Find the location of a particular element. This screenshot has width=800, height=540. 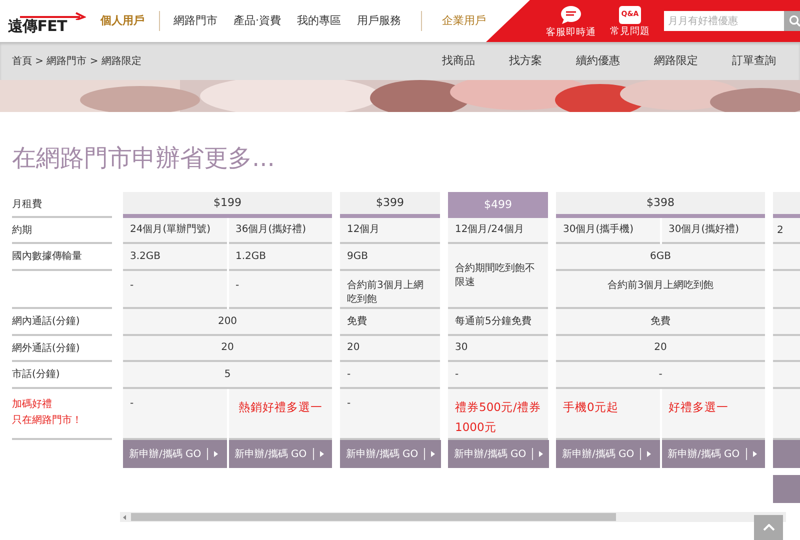

back-to-top-button is located at coordinates (768, 527).